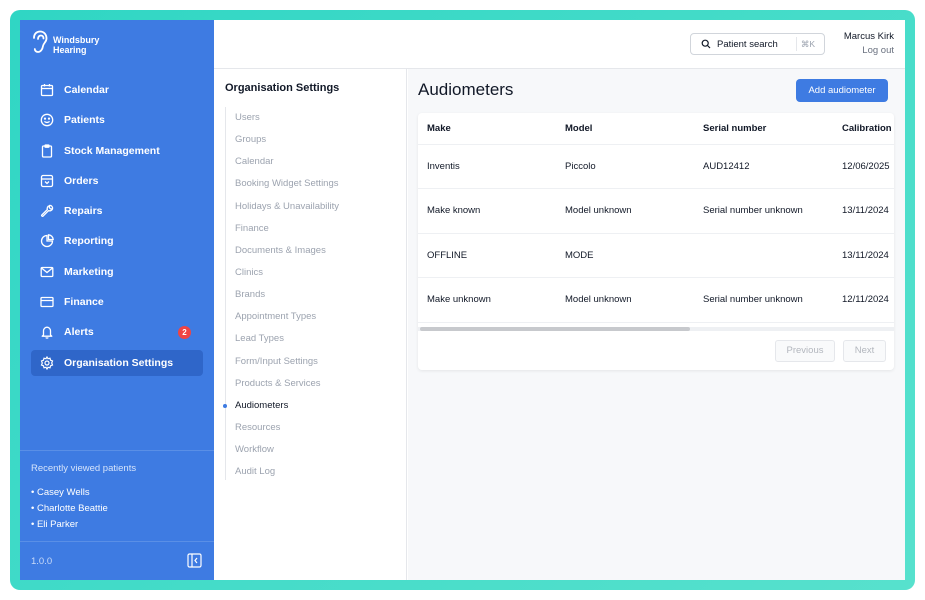 This screenshot has height=600, width=925. I want to click on top-bar: Patient search ⌘K Marcus Kirk Log out, so click(559, 44).